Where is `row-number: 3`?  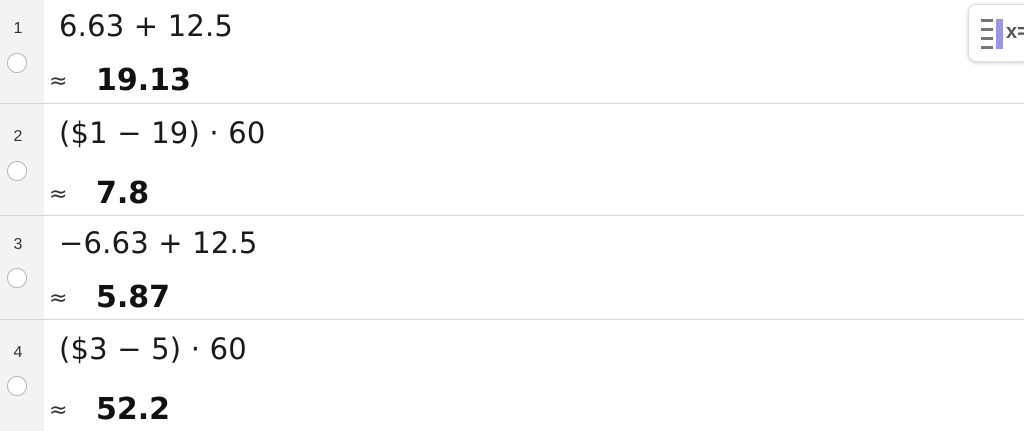 row-number: 3 is located at coordinates (18, 244).